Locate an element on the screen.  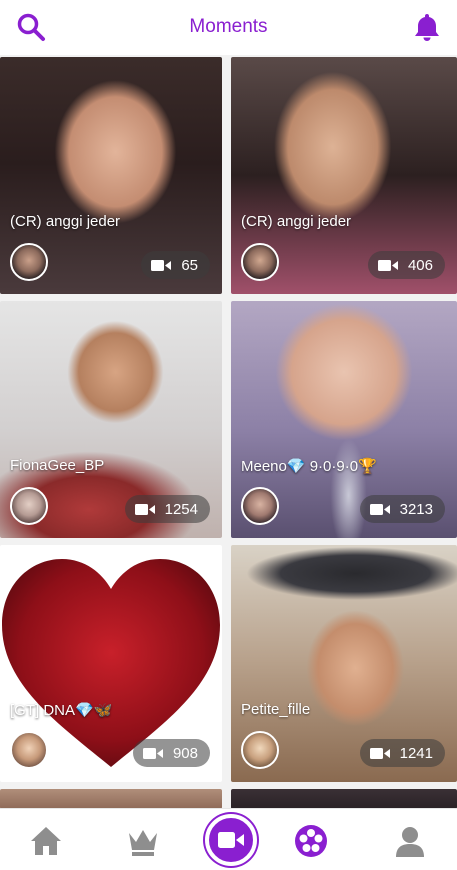
profile-icon is located at coordinates (410, 841).